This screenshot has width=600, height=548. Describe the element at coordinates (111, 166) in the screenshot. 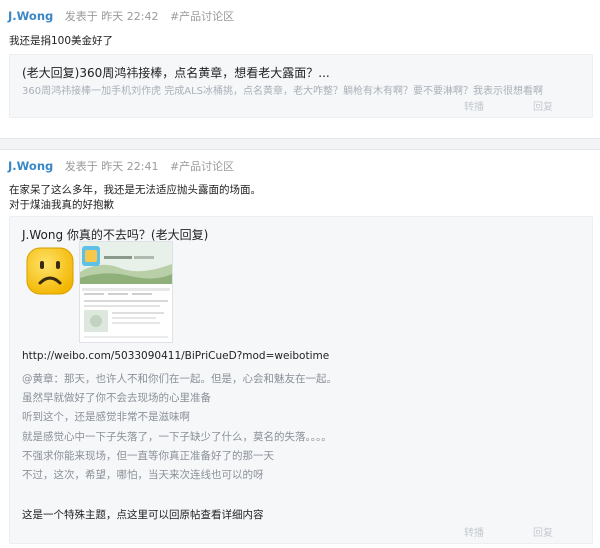

I see `post-time: 发表于 昨天 22:41` at that location.